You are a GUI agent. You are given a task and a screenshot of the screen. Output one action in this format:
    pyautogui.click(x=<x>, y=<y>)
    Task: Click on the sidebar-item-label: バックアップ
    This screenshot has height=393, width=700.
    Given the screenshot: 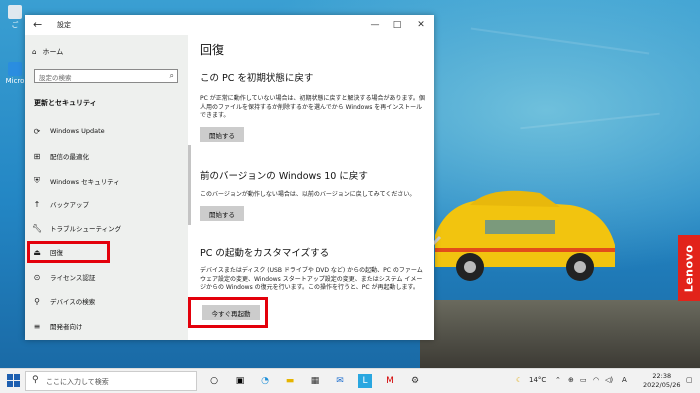 What is the action you would take?
    pyautogui.click(x=69, y=205)
    